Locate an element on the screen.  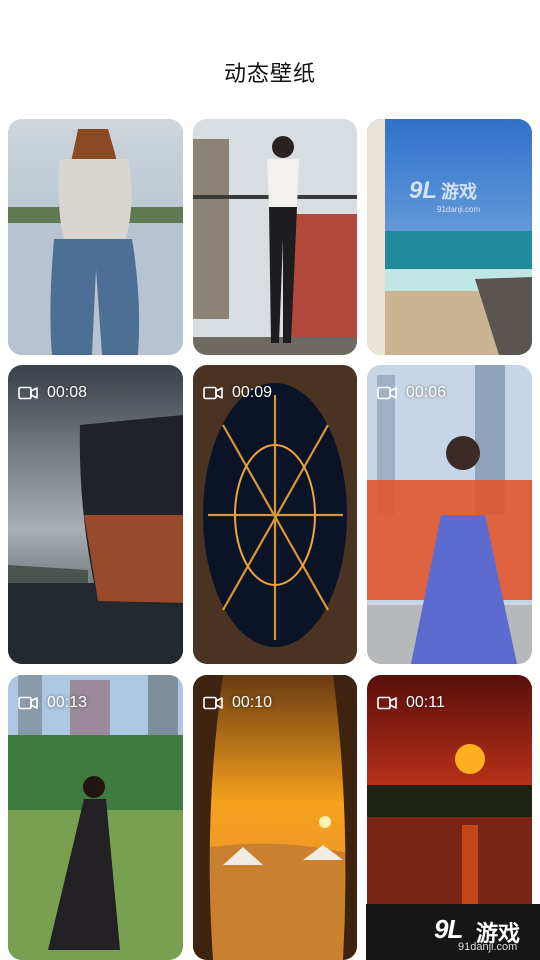
wallpaper-tile: 00:08 is located at coordinates (95, 514).